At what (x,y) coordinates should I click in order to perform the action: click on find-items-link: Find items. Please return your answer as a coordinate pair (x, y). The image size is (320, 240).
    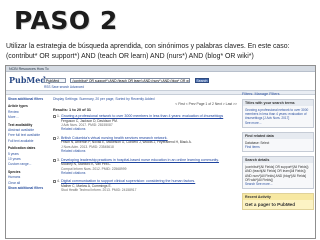
    Looking at the image, I should click on (278, 147).